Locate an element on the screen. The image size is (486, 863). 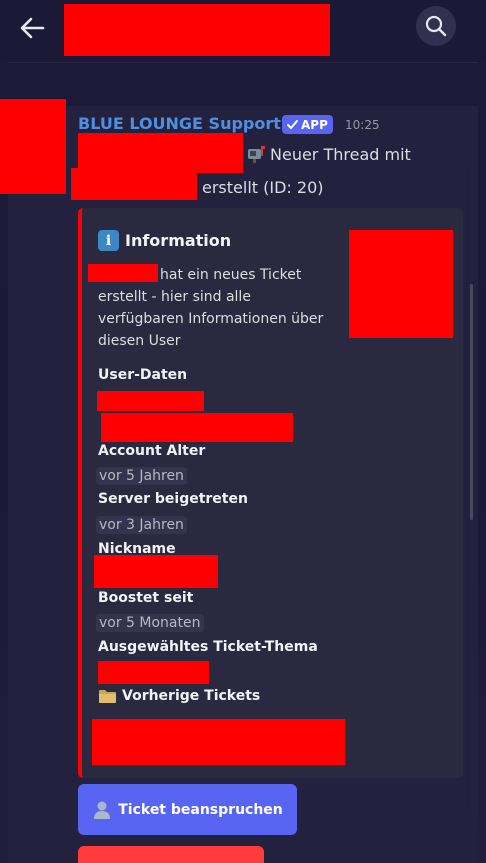
field-value-server-joined: vor 3 Jahren is located at coordinates (141, 525).